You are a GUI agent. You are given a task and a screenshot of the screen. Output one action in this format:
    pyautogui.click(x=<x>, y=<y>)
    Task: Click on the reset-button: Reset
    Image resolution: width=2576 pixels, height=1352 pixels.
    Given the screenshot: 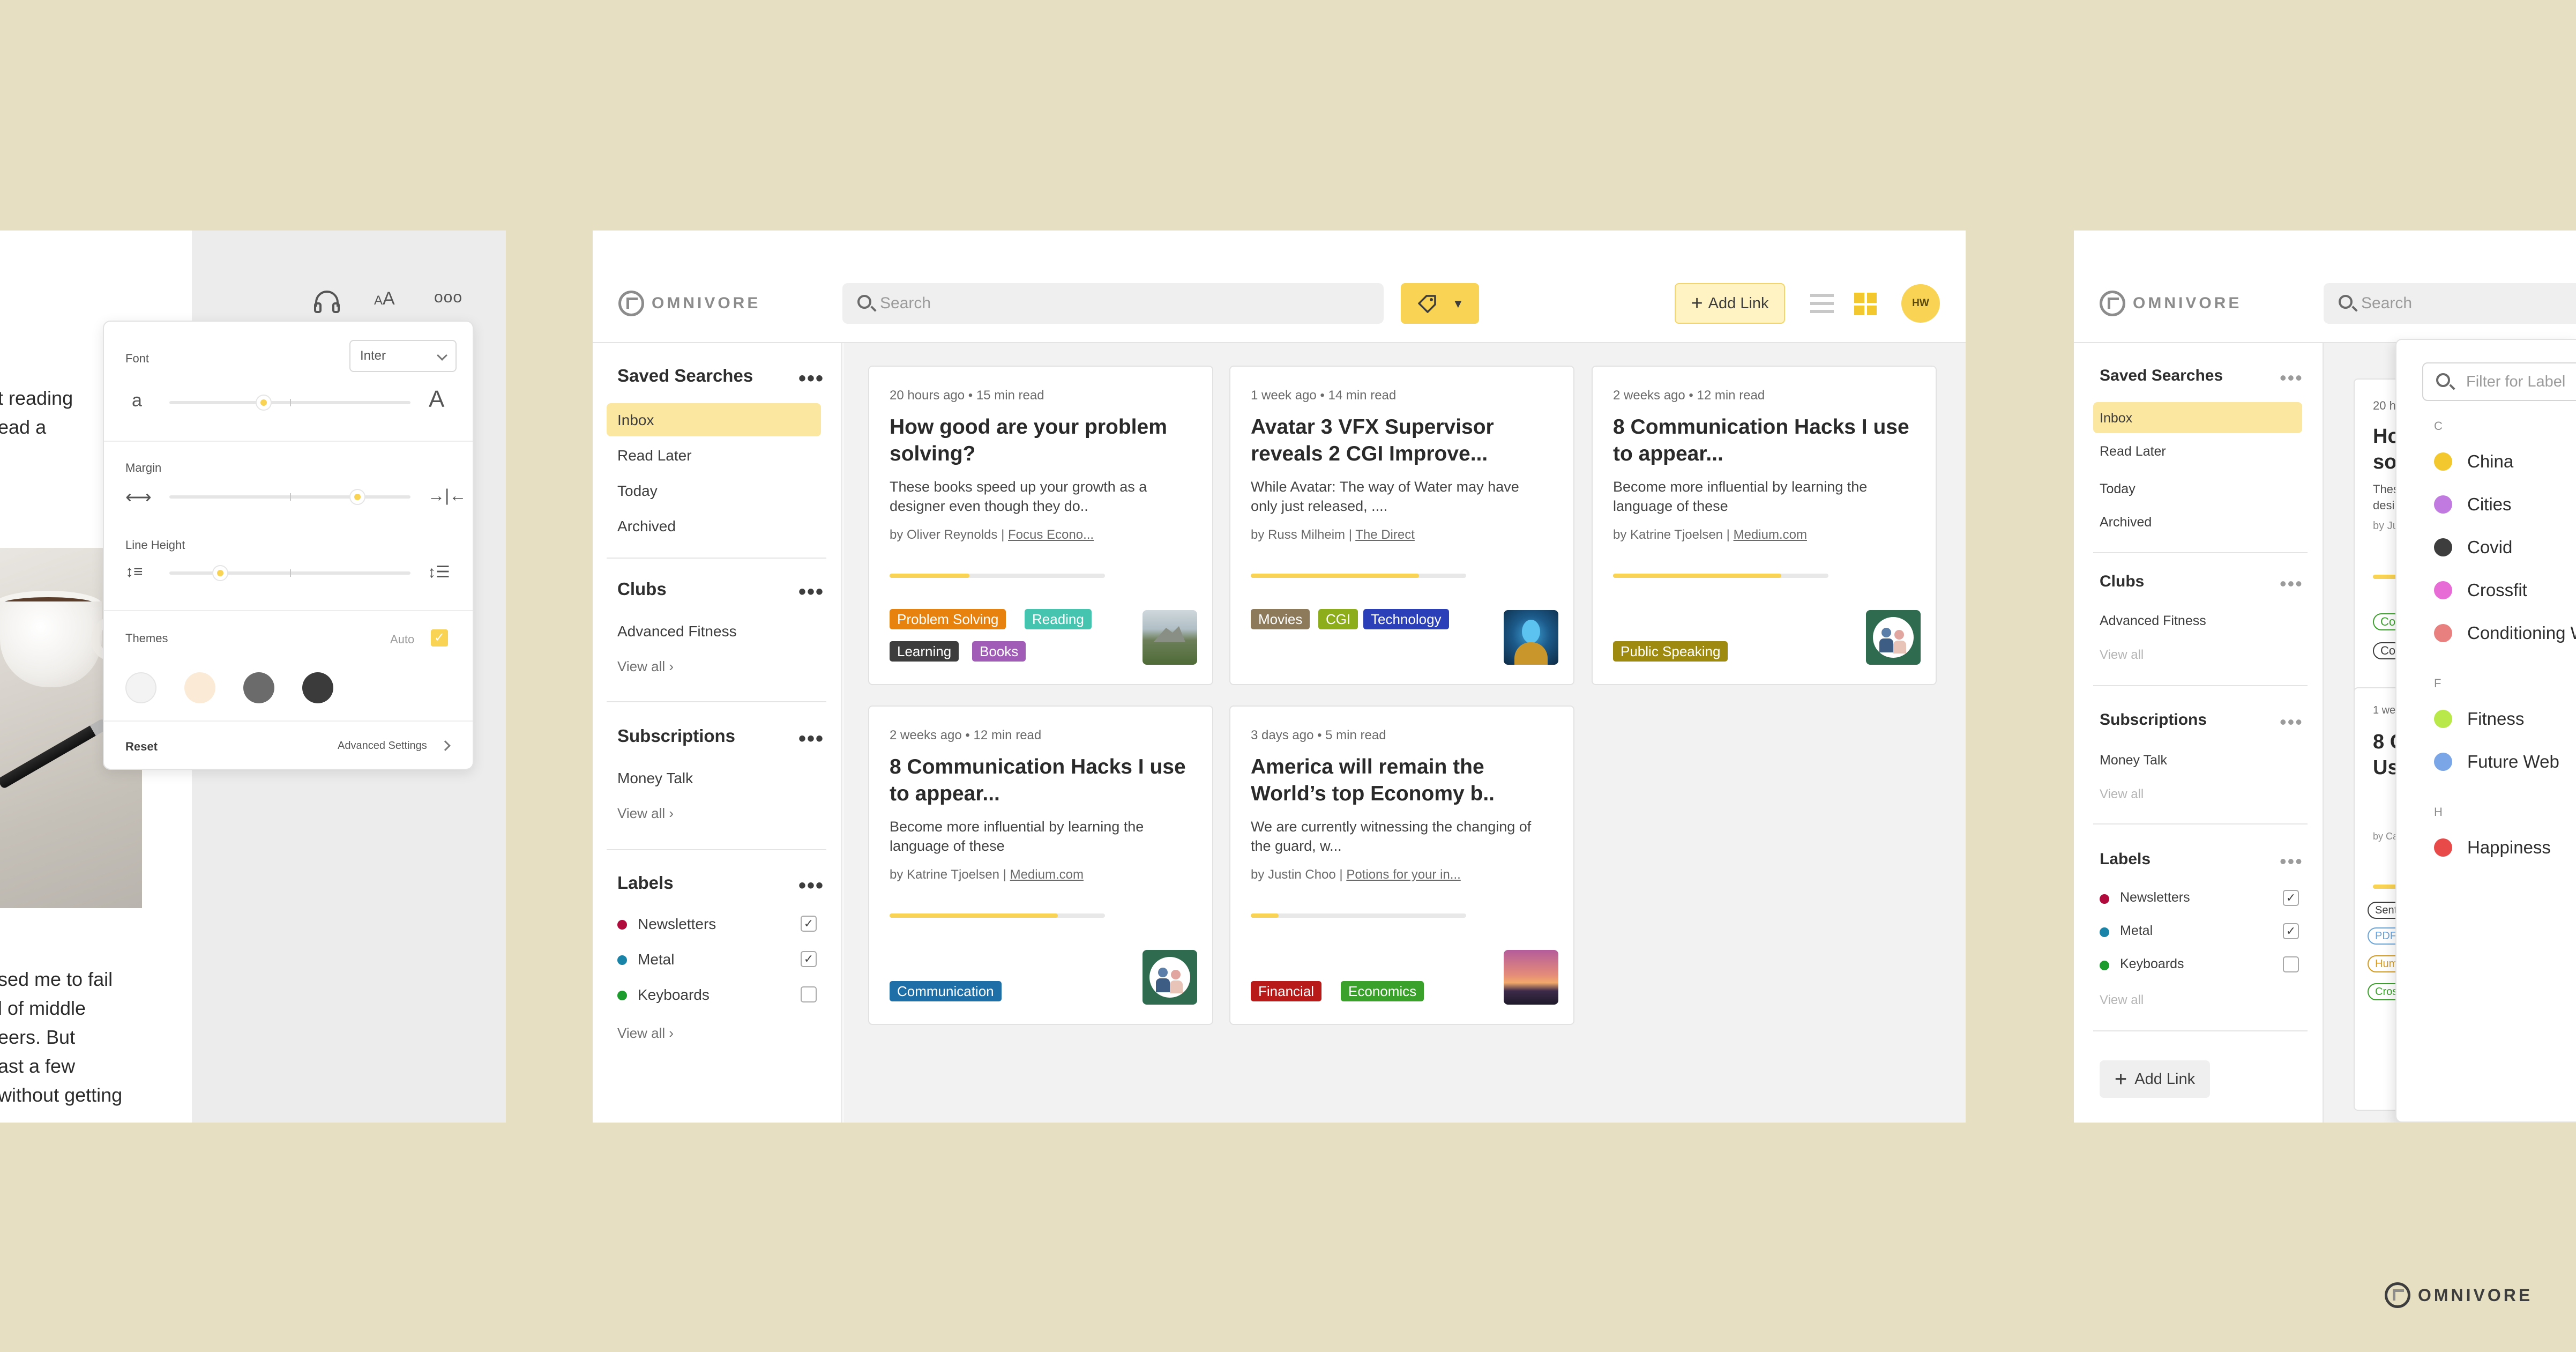 What is the action you would take?
    pyautogui.click(x=142, y=747)
    